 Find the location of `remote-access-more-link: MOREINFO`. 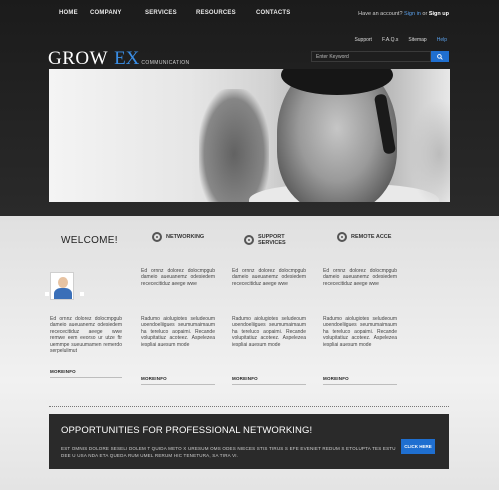

remote-access-more-link: MOREINFO is located at coordinates (336, 378).